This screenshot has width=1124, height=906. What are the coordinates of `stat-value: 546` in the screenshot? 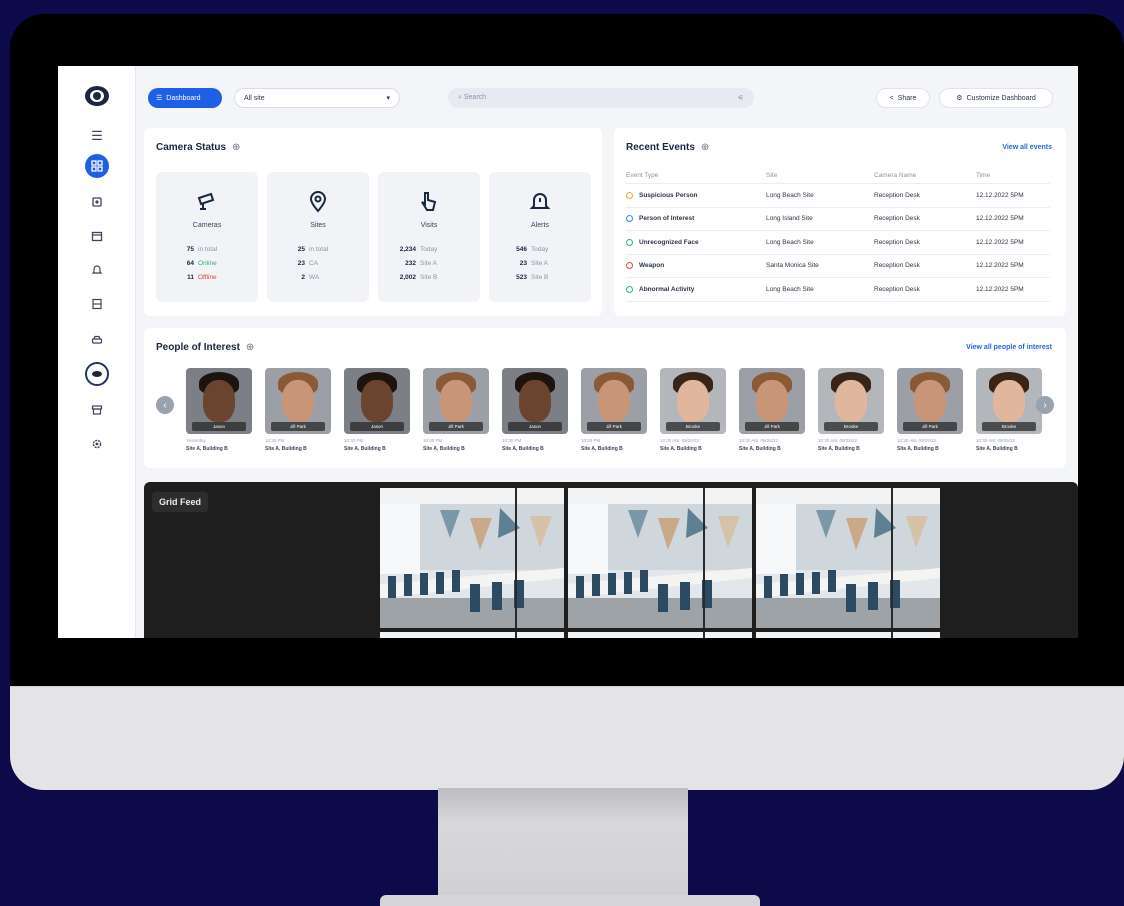 It's located at (521, 249).